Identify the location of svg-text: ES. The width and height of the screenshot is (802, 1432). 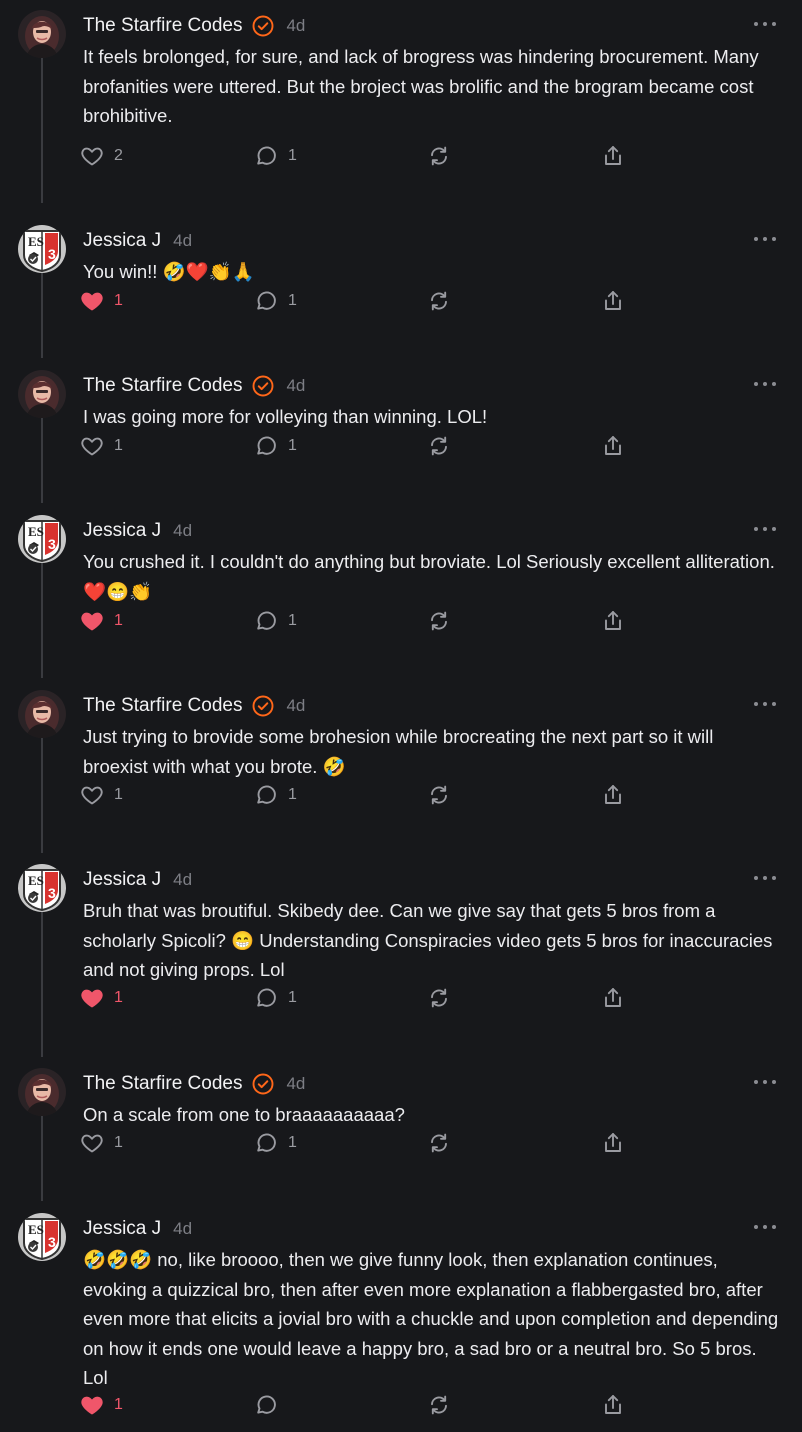
(36, 880).